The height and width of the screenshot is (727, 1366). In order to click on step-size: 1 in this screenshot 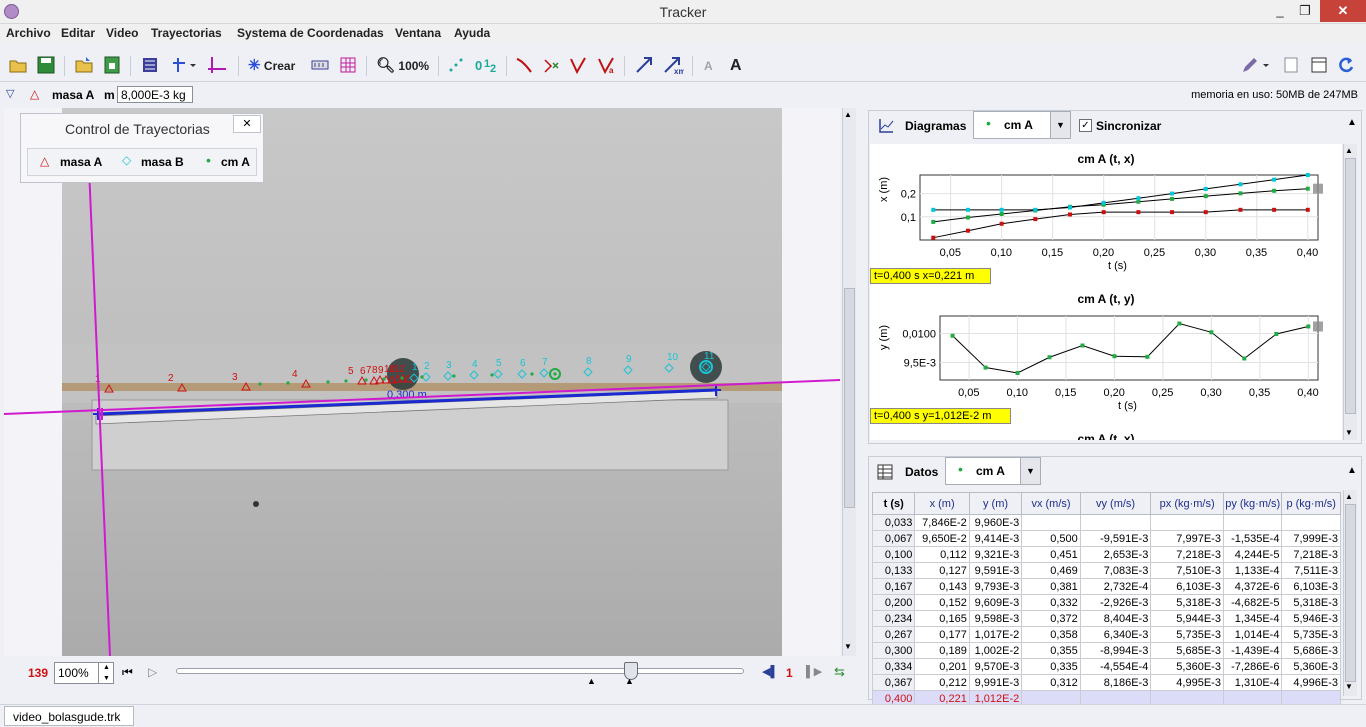, I will do `click(789, 673)`.